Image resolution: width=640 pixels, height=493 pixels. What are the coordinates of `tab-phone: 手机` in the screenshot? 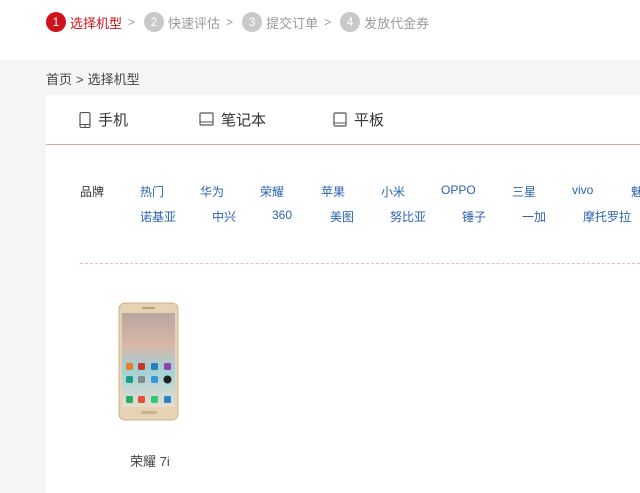 It's located at (103, 119).